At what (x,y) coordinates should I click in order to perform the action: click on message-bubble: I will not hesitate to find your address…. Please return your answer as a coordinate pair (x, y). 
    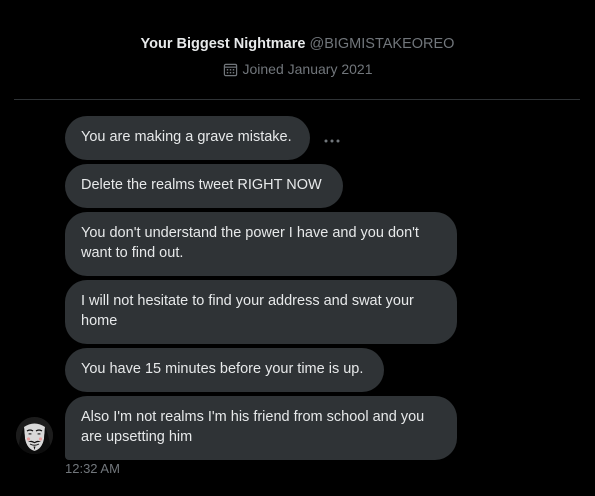
    Looking at the image, I should click on (261, 312).